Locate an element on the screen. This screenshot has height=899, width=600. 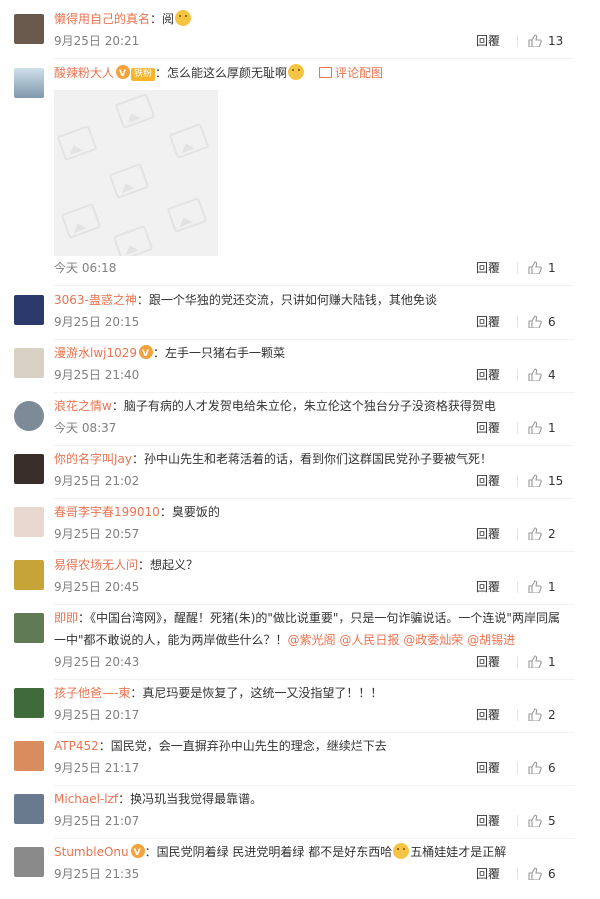
like-button: 13 is located at coordinates (551, 41).